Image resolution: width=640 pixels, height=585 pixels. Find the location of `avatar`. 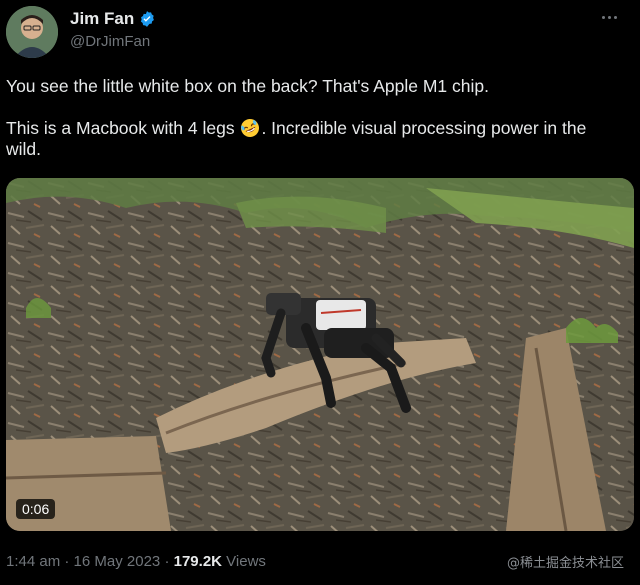

avatar is located at coordinates (32, 32).